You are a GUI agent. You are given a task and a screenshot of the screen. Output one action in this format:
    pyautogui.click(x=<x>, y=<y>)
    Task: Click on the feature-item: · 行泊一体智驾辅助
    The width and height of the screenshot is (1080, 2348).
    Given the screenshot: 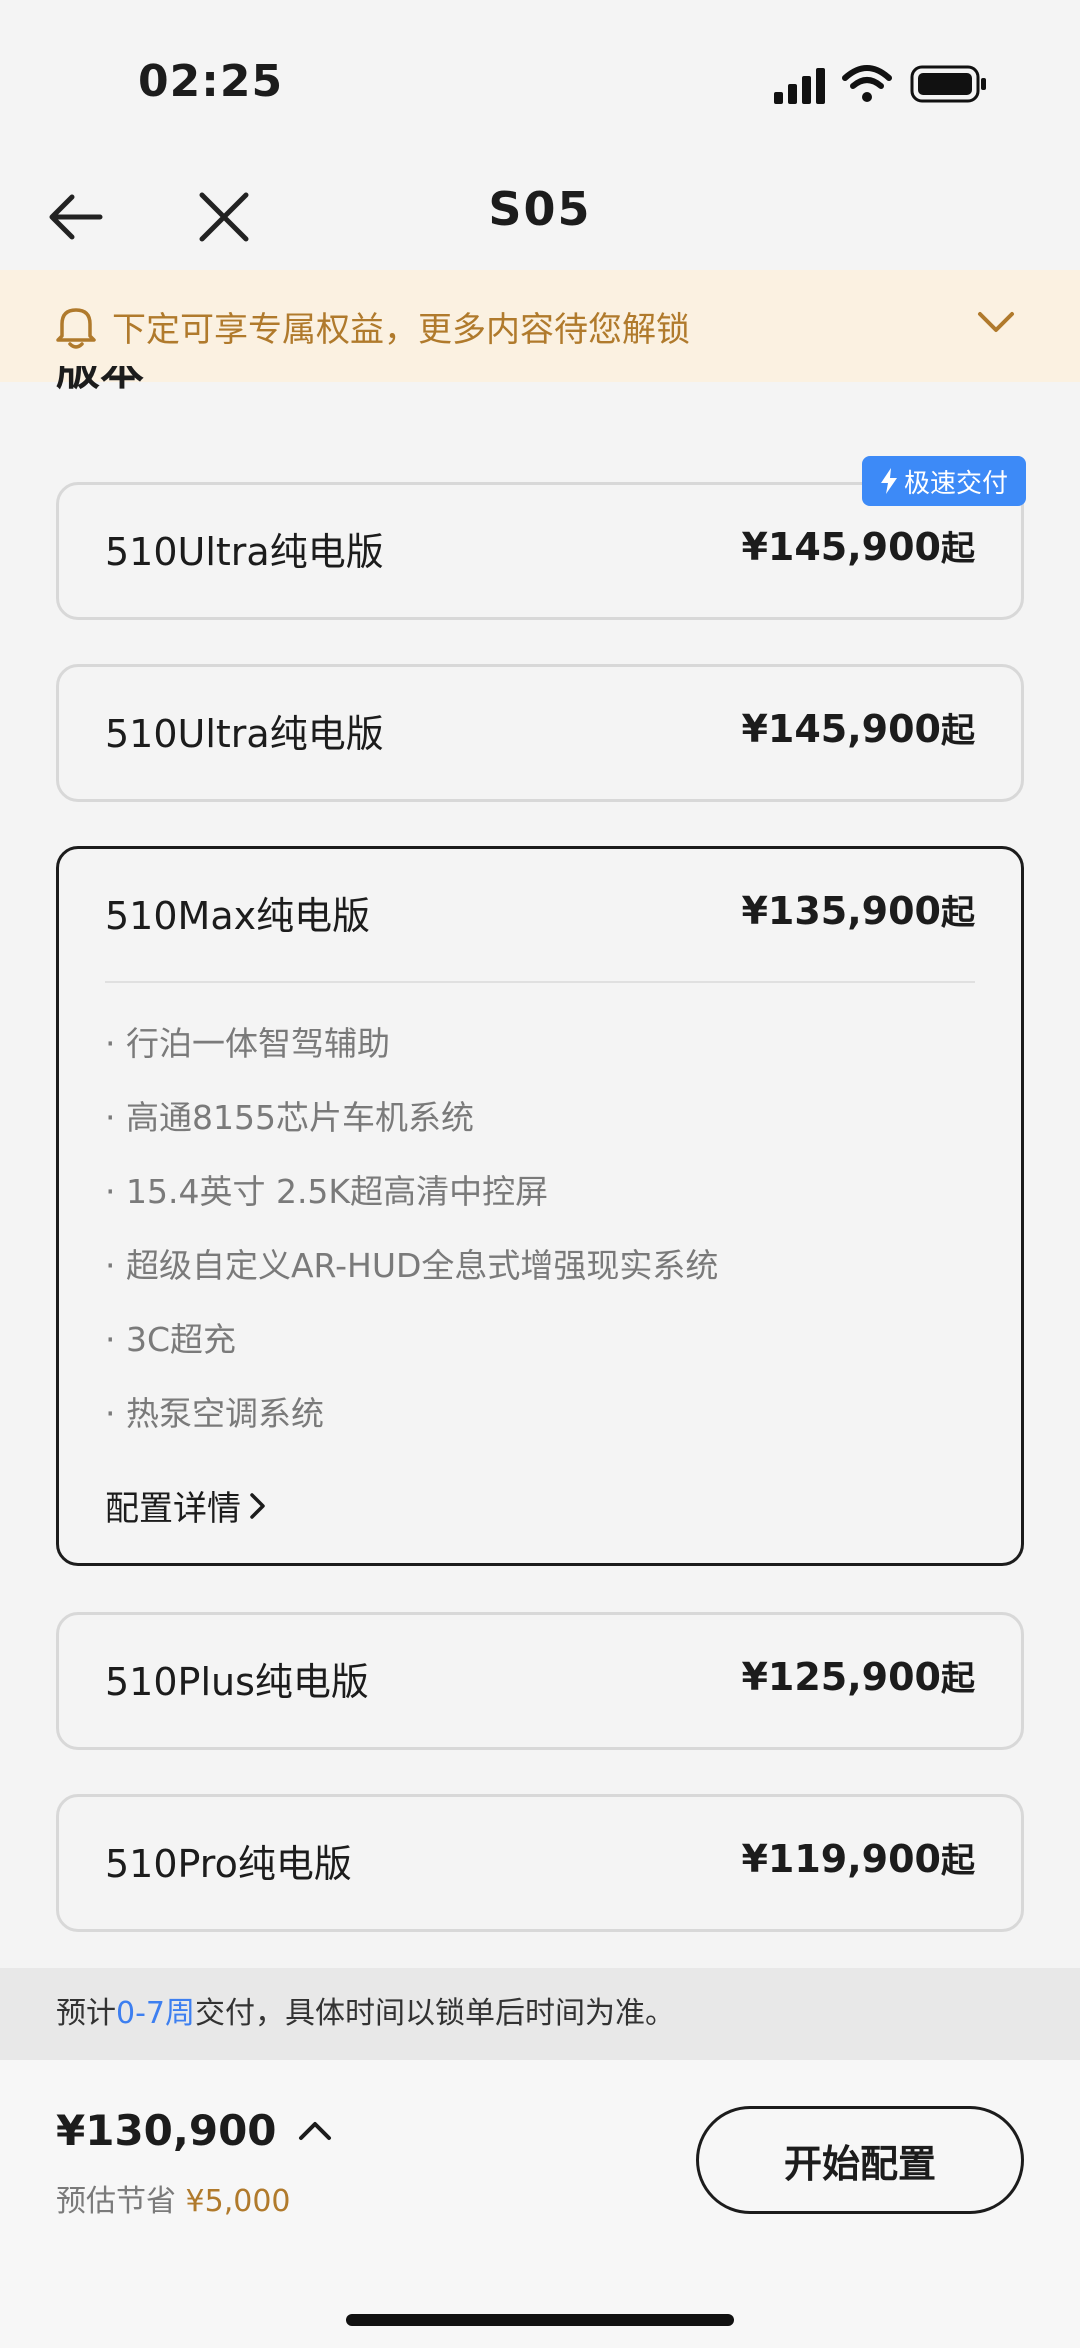 What is the action you would take?
    pyautogui.click(x=247, y=1043)
    